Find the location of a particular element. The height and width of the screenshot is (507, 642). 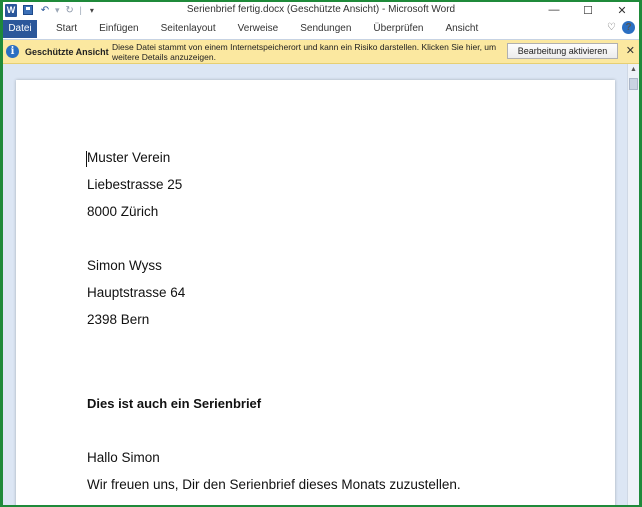

tab-sendungen: Sendungen is located at coordinates (325, 29).